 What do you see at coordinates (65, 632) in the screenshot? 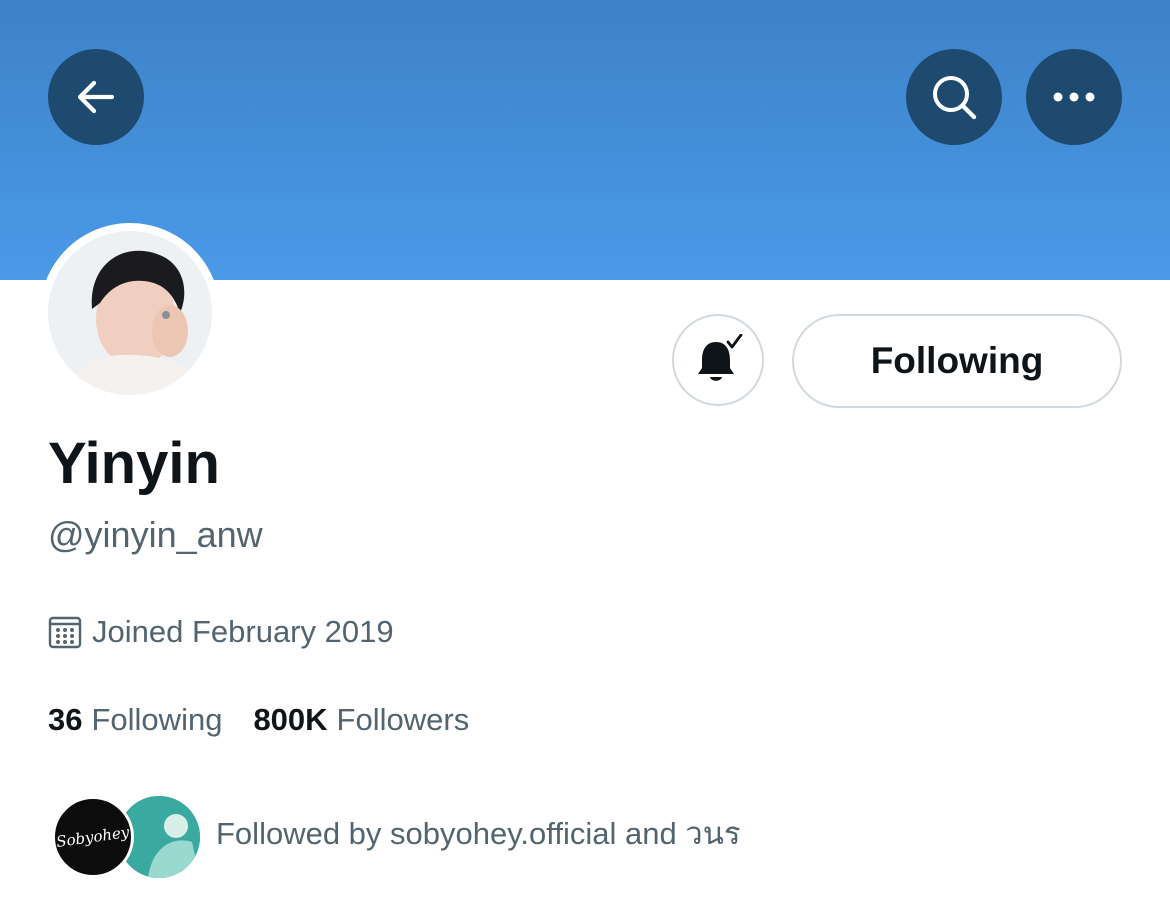
I see `calendar-icon` at bounding box center [65, 632].